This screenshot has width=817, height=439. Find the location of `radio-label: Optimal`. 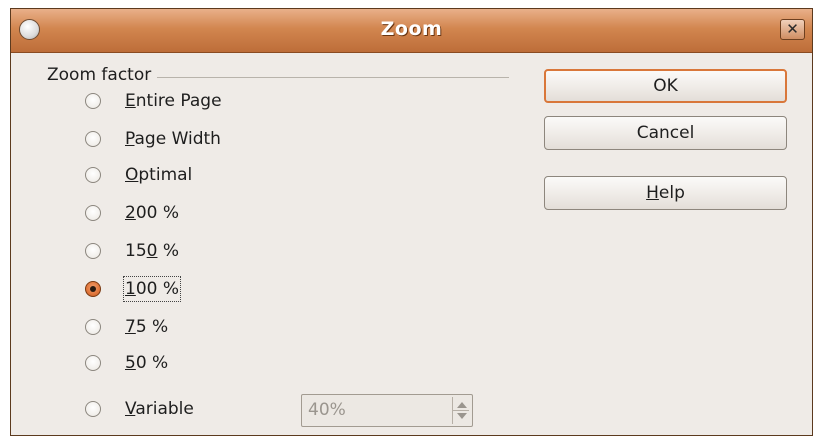

radio-label: Optimal is located at coordinates (159, 175).